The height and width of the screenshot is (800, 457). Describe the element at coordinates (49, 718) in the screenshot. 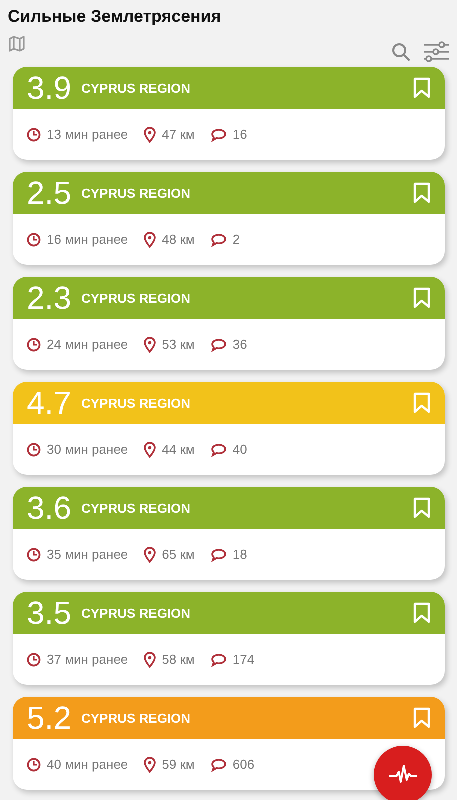

I see `magnitude: 5.2` at that location.